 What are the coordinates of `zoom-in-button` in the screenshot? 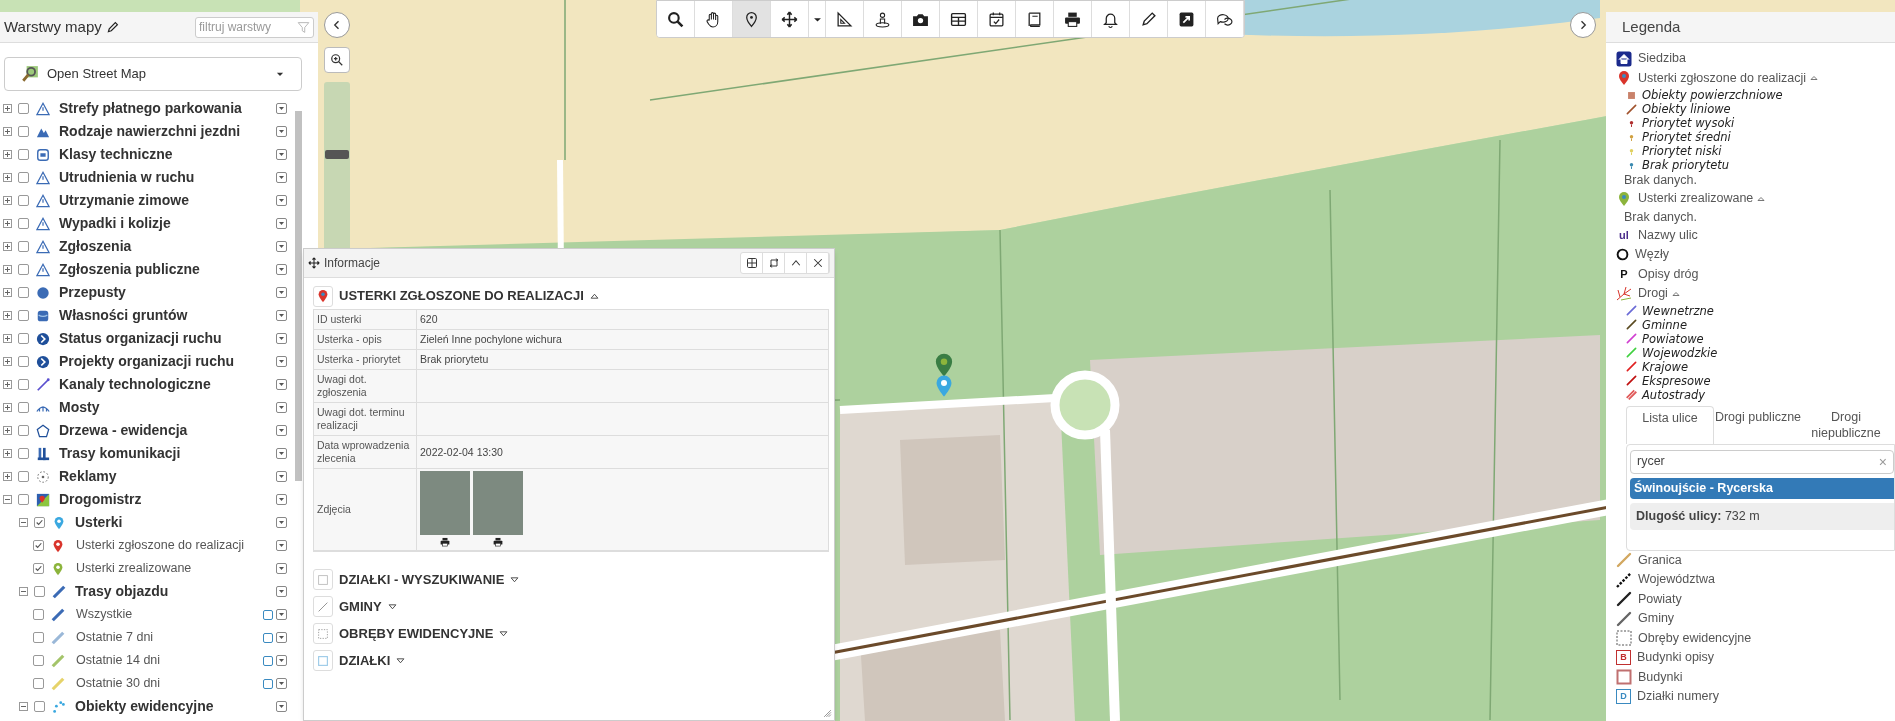 It's located at (337, 60).